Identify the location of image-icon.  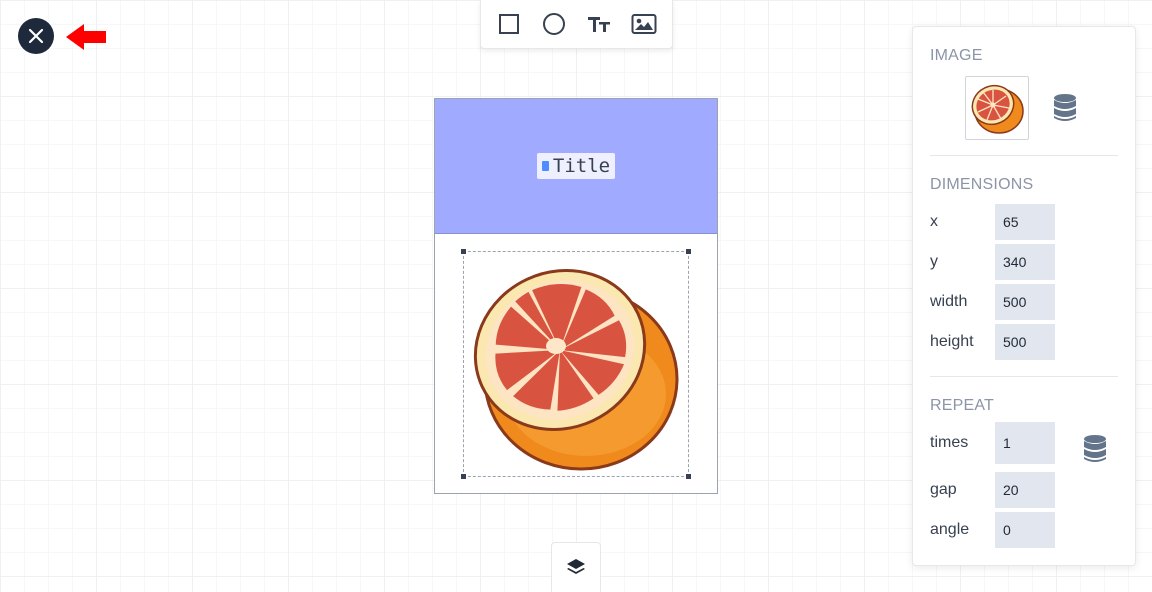
(644, 24).